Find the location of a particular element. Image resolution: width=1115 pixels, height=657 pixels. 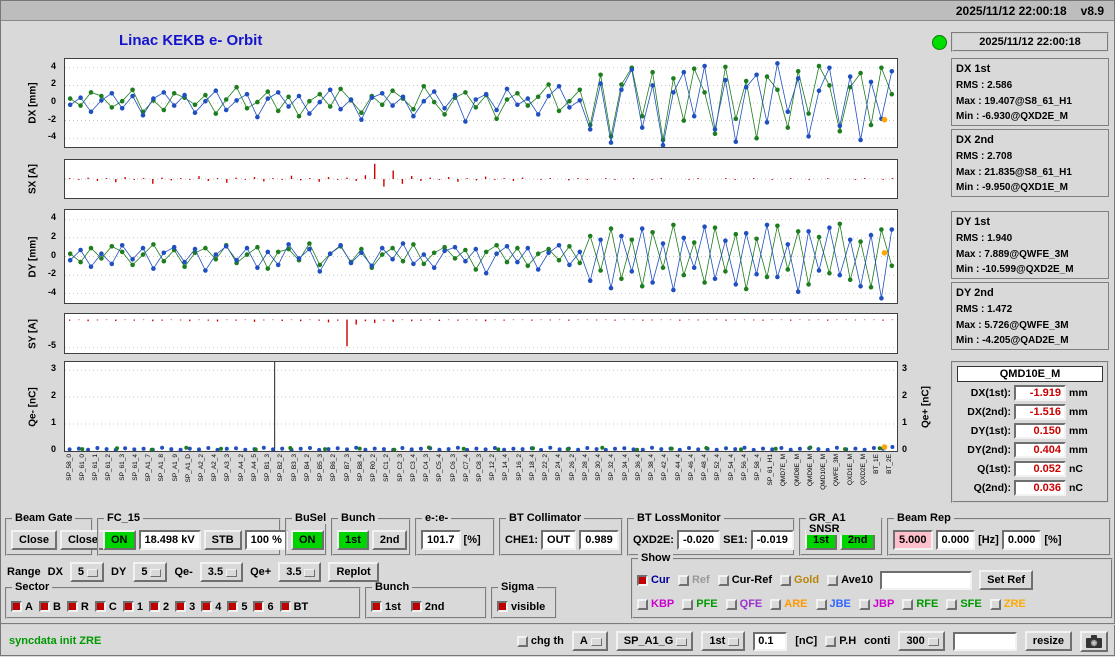

checkbox-label: Ave10 is located at coordinates (857, 580).